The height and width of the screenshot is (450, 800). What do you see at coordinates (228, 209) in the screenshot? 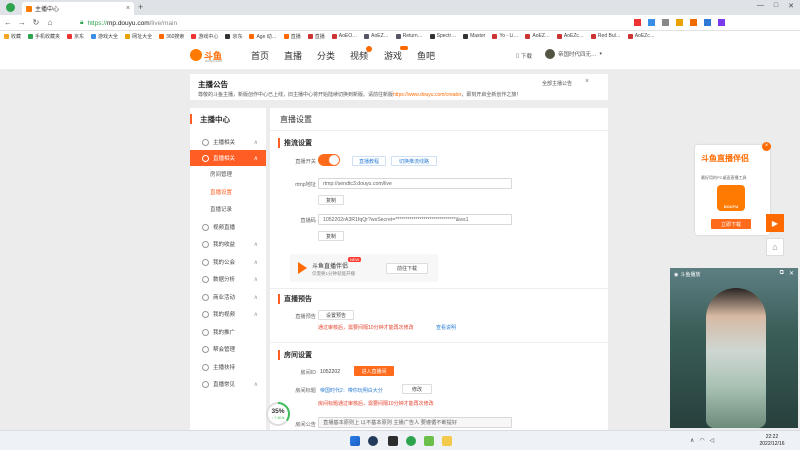
I see `sidebar-subitem: 直播记录` at bounding box center [228, 209].